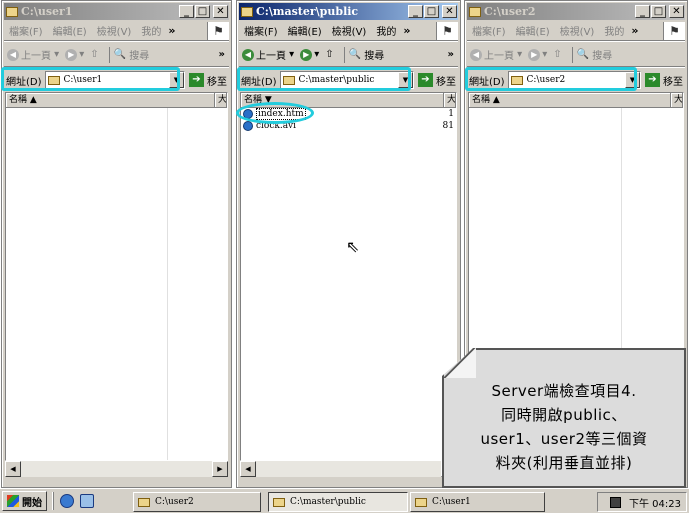 The height and width of the screenshot is (513, 689). I want to click on title-bar: C:\user1 _ □ ✕, so click(116, 11).